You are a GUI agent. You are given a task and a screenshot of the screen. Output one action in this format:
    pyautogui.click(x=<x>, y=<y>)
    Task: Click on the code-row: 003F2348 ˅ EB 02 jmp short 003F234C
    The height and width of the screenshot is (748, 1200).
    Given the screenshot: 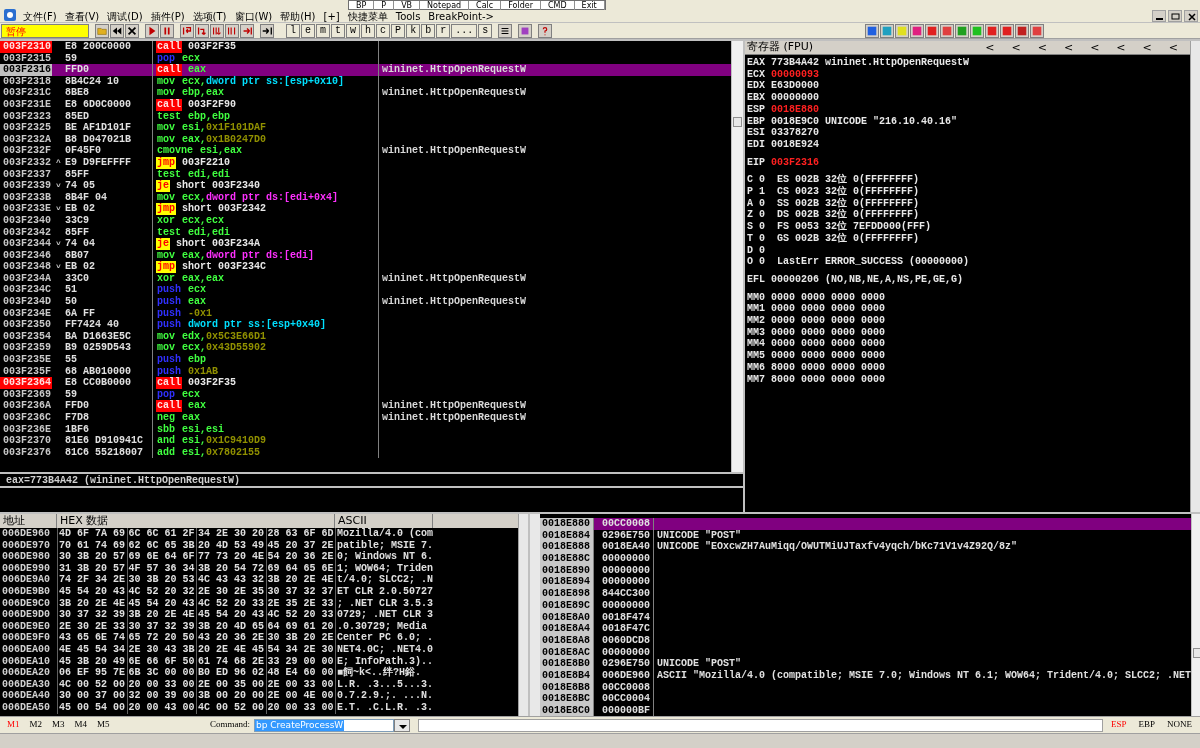 What is the action you would take?
    pyautogui.click(x=365, y=267)
    